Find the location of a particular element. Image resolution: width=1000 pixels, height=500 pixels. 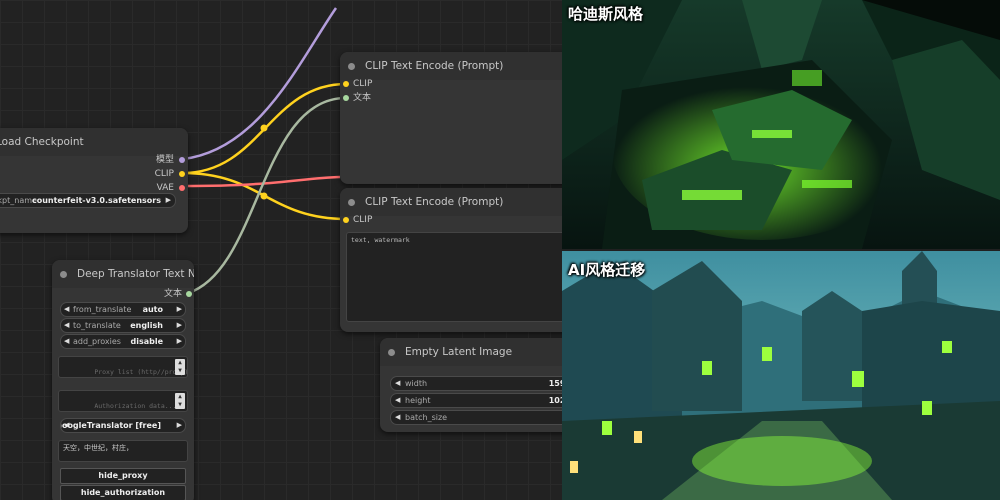

to-translate-value: english is located at coordinates (146, 325).